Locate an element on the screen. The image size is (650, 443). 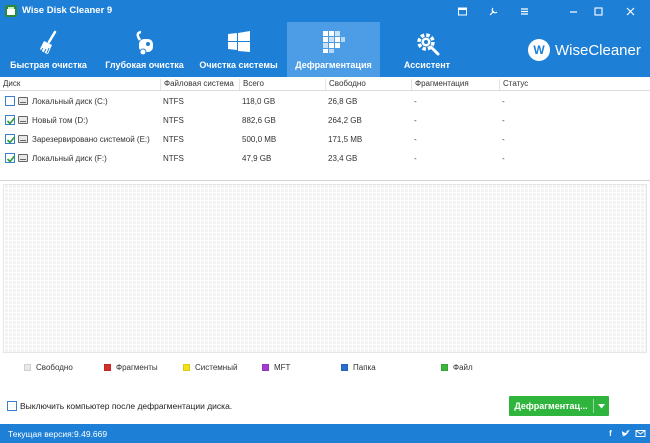
column-header-frag: Фрагментация is located at coordinates (440, 84).